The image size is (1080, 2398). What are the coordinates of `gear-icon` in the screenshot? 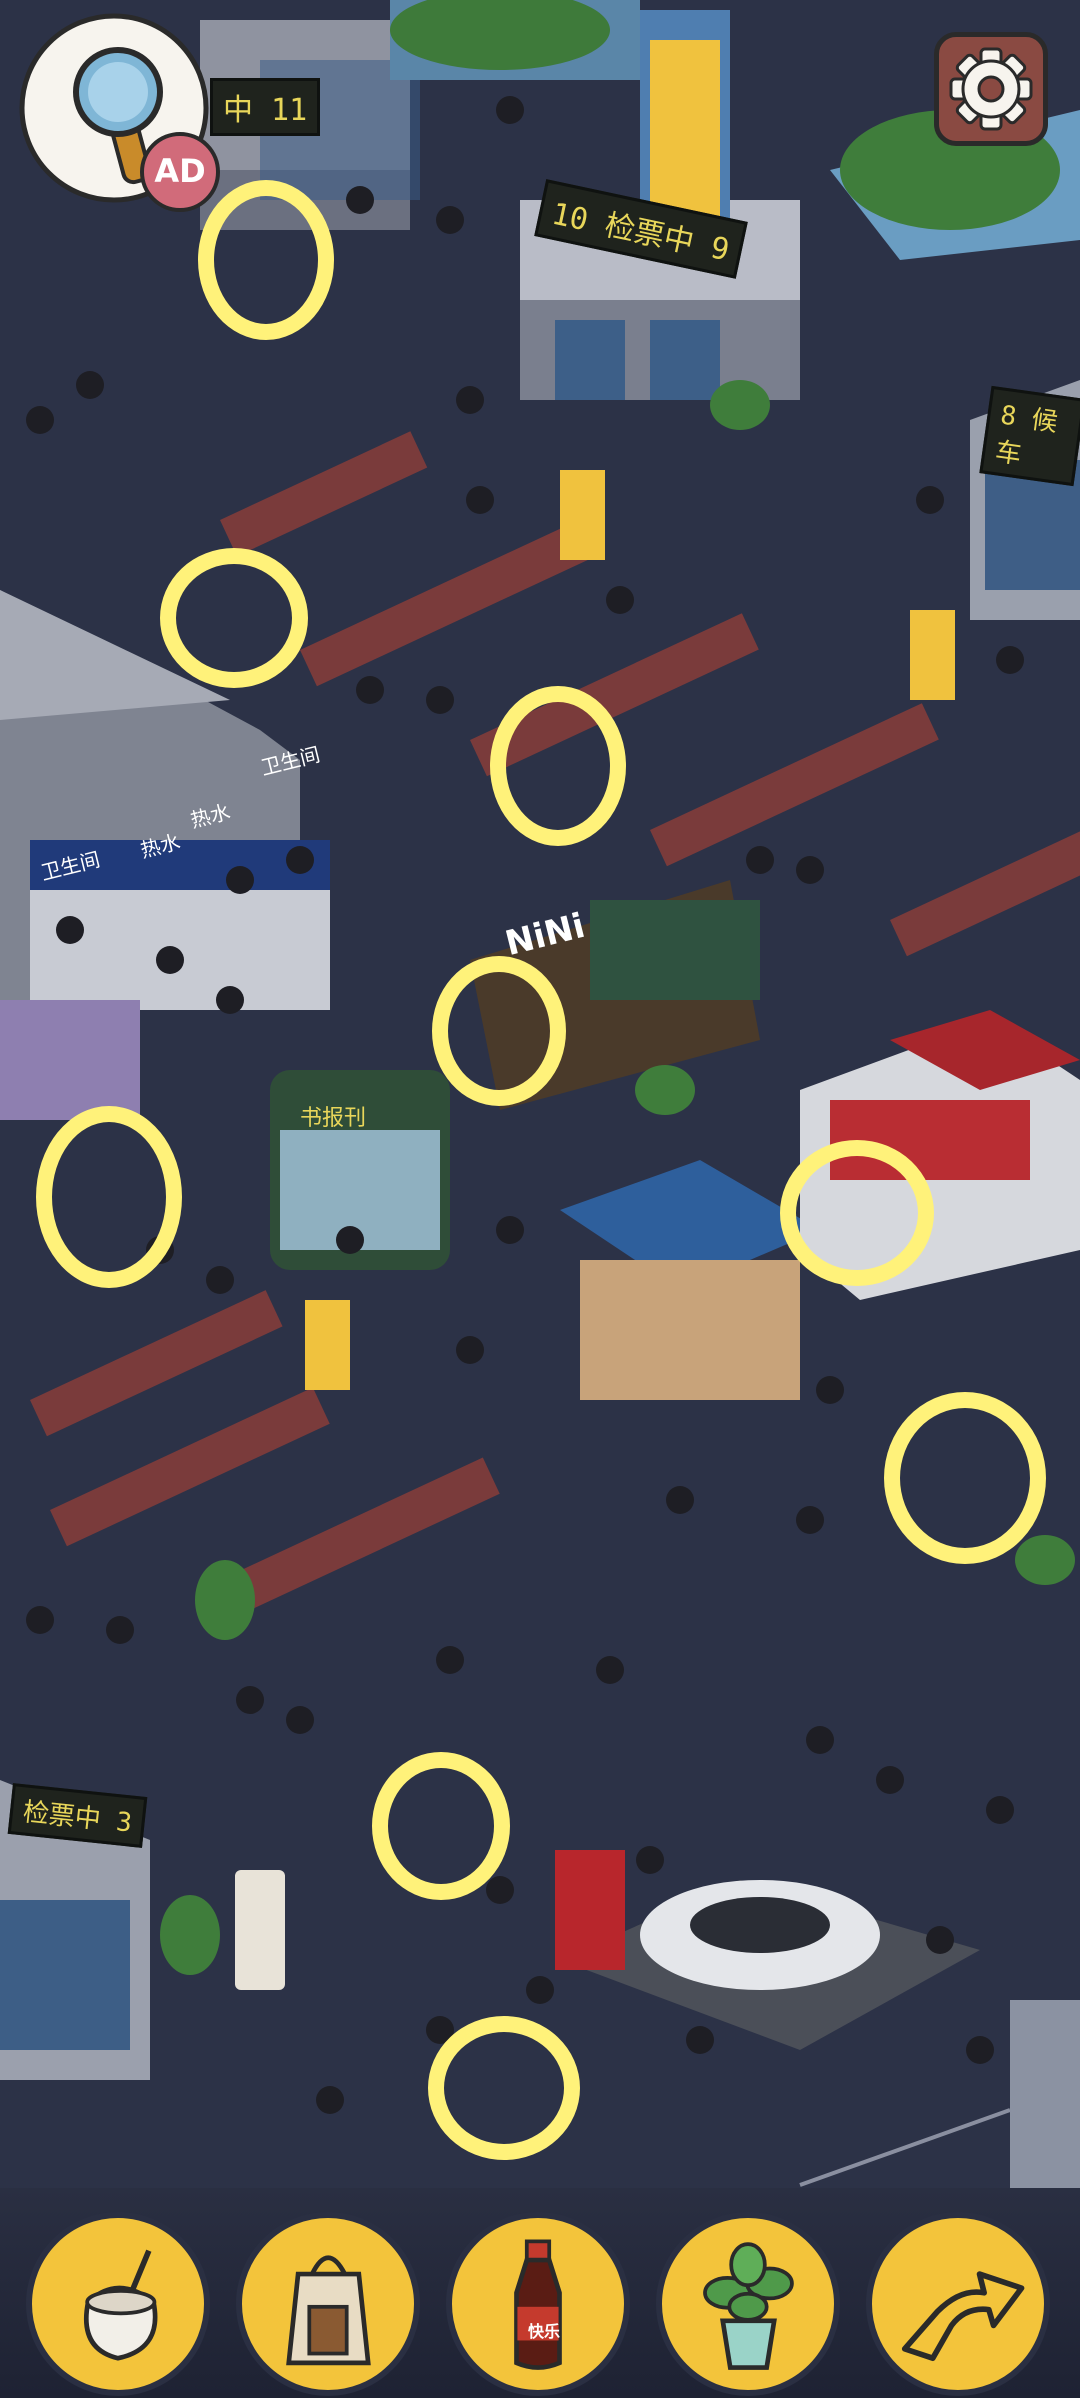 It's located at (991, 89).